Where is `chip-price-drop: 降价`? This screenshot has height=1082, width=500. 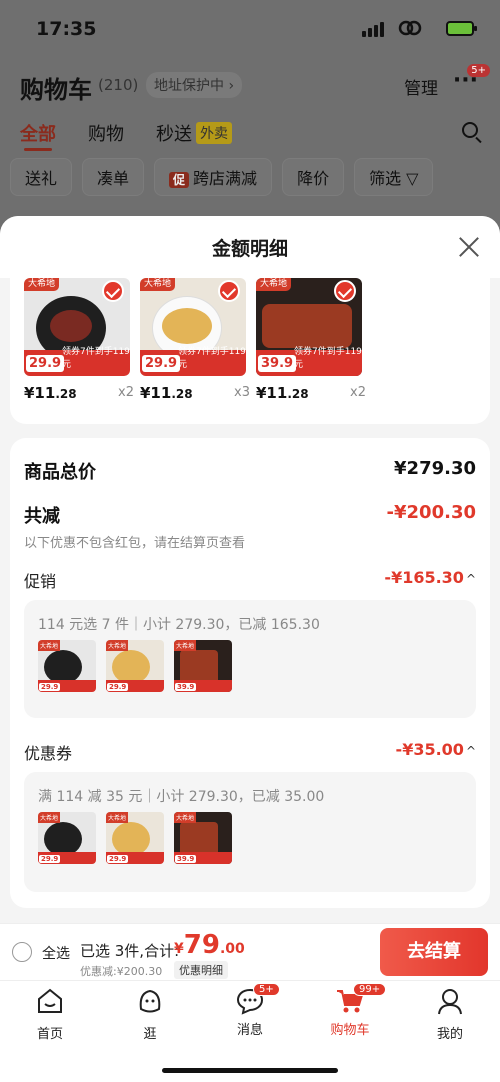
chip-price-drop: 降价 is located at coordinates (313, 177).